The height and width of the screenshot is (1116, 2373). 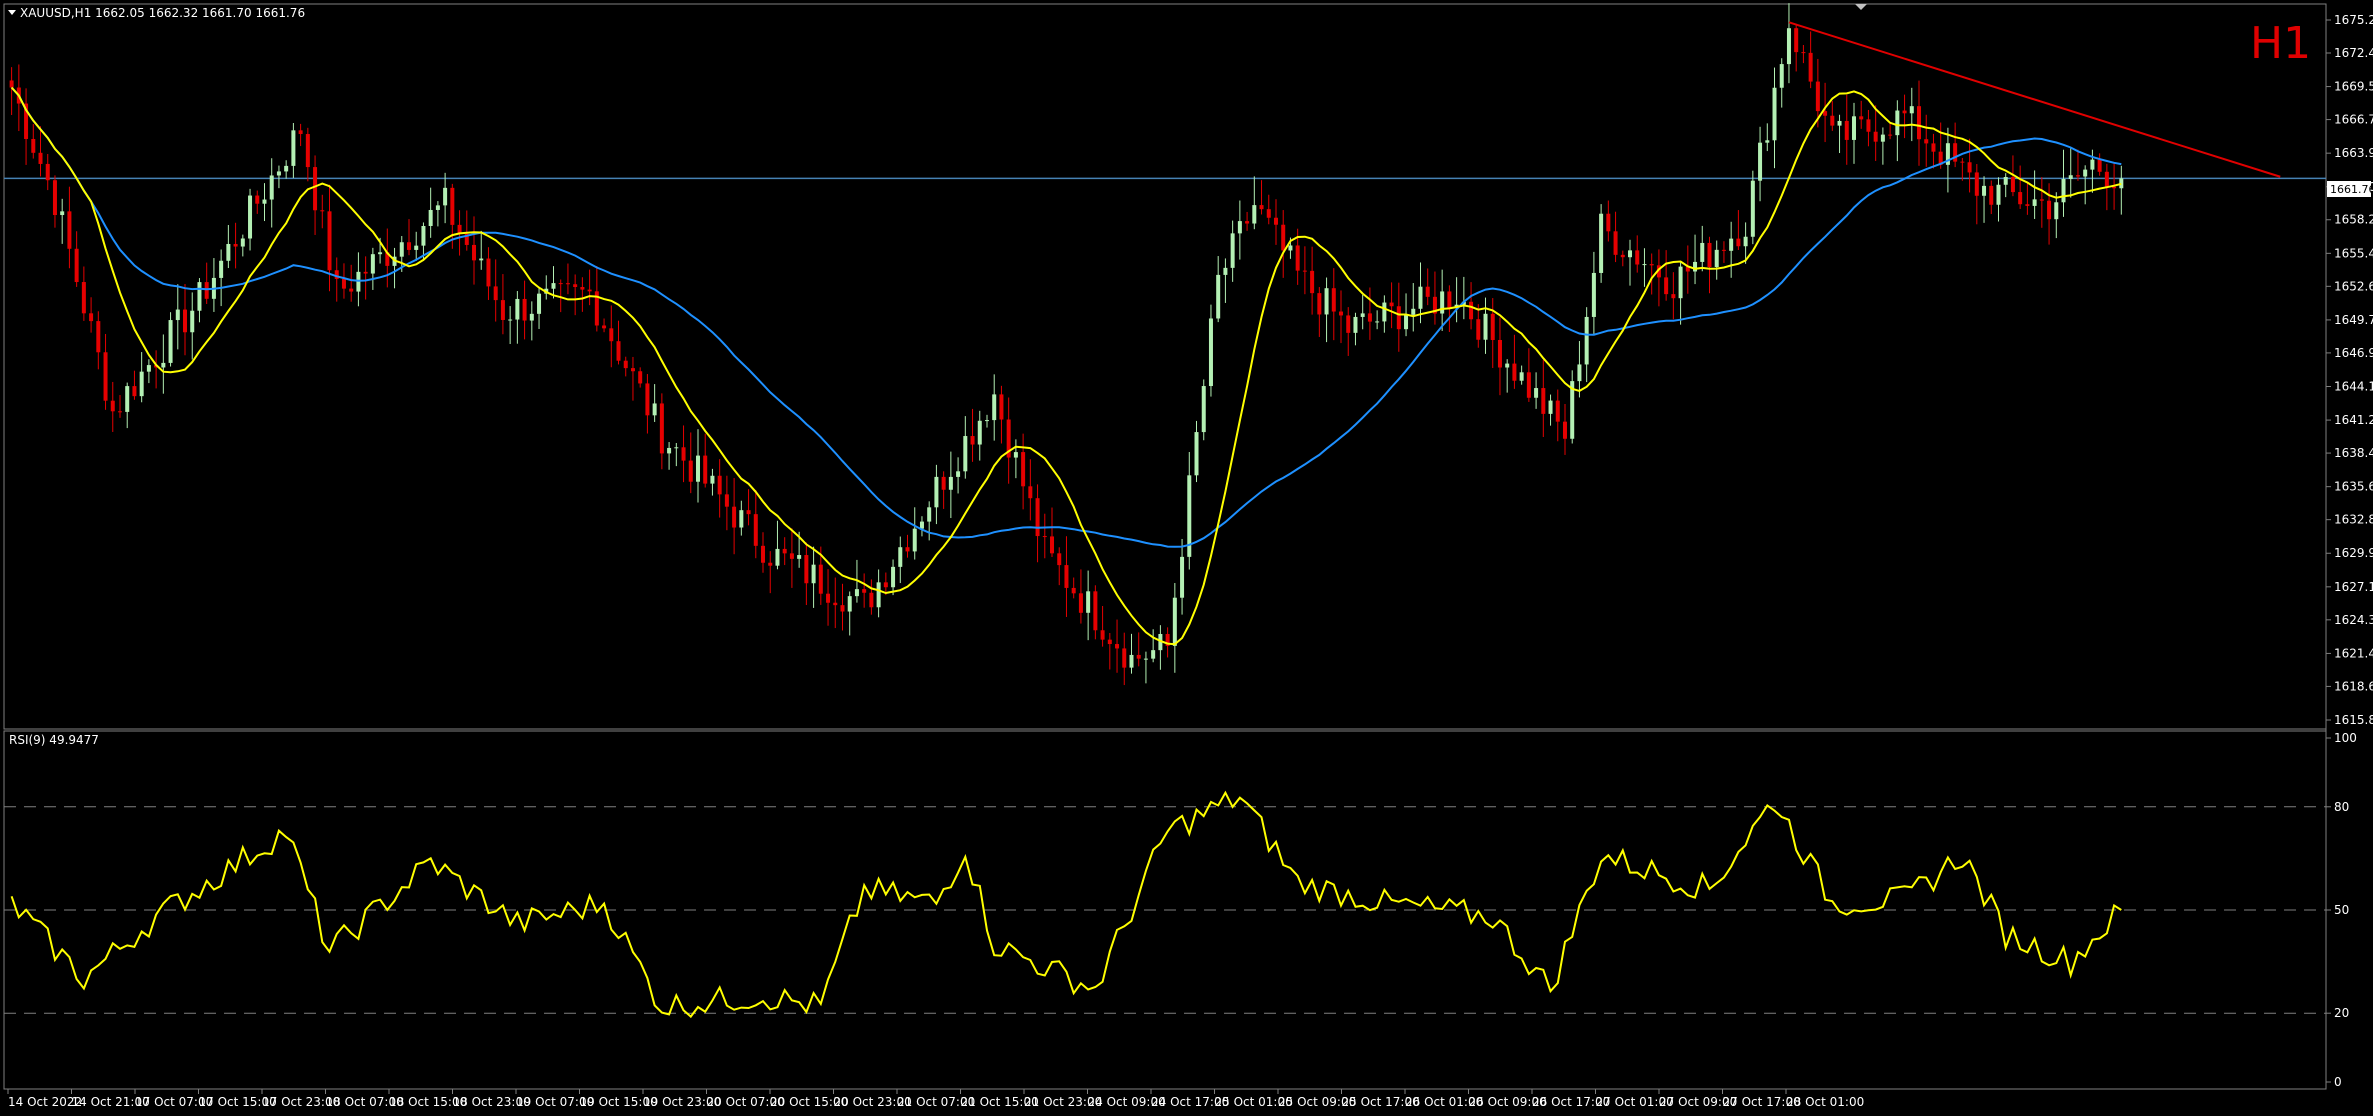 I want to click on price-tick-label: 1669.55, so click(x=2353, y=87).